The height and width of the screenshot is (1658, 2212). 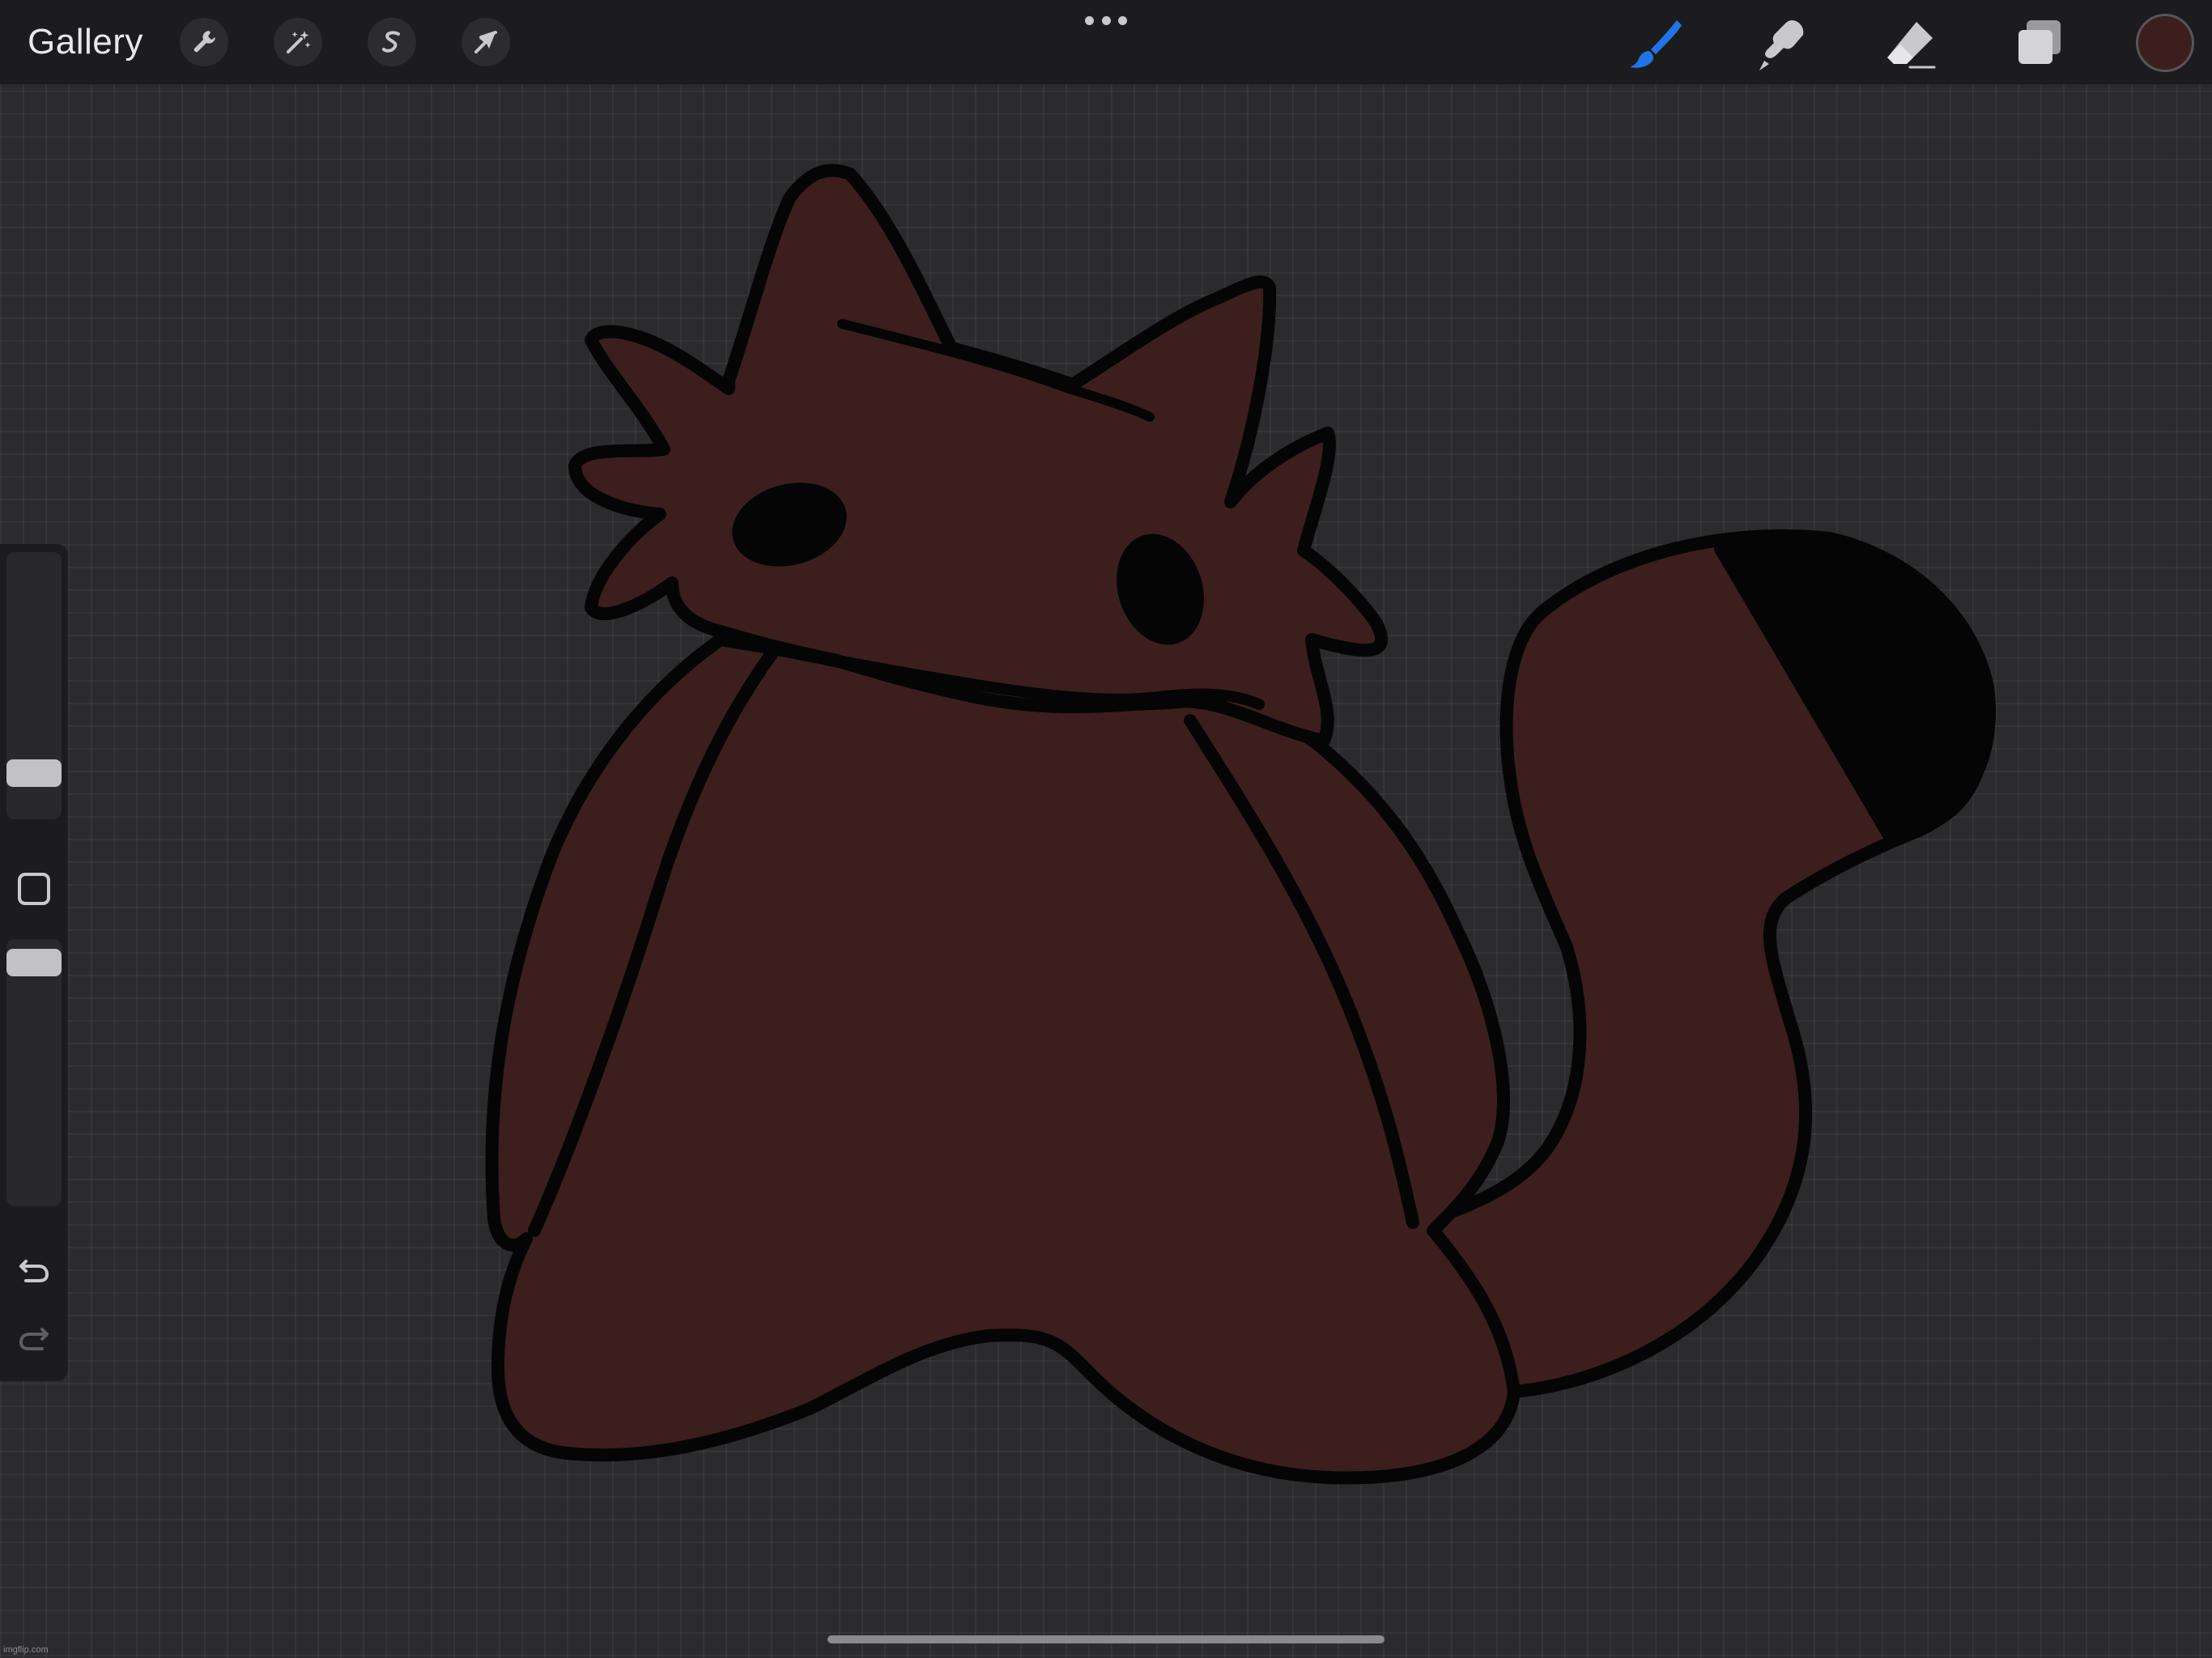 I want to click on smudge-finger-icon, so click(x=1781, y=45).